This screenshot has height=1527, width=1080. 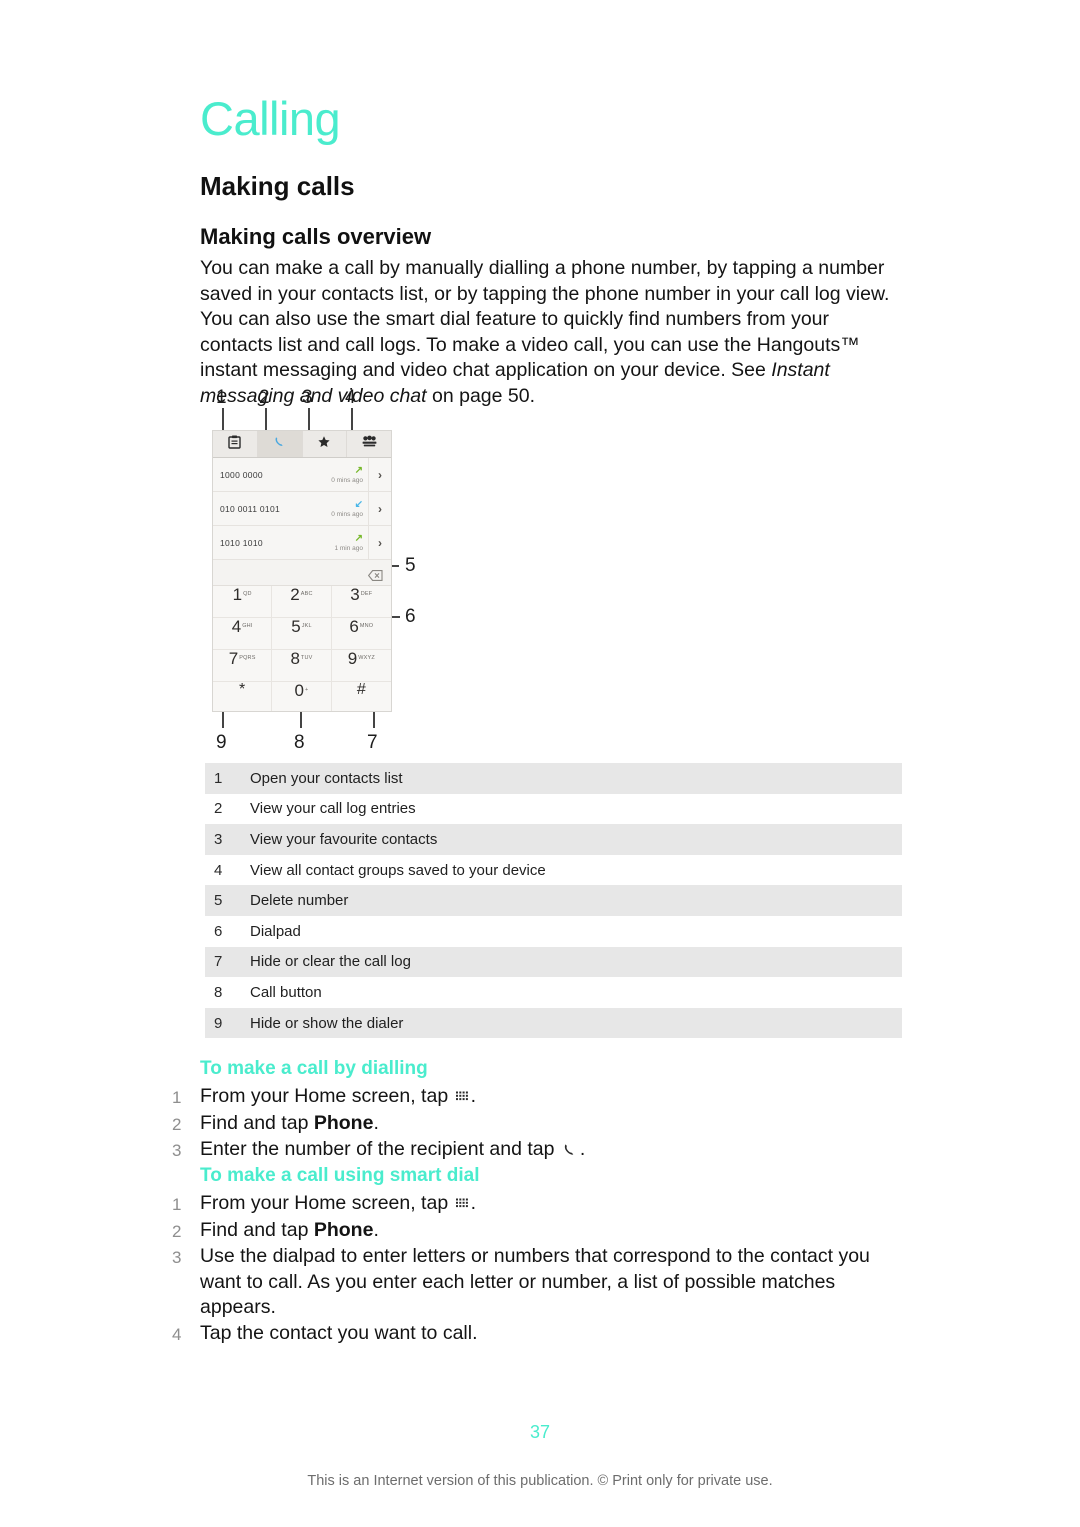 I want to click on step-number: 4, so click(x=177, y=1334).